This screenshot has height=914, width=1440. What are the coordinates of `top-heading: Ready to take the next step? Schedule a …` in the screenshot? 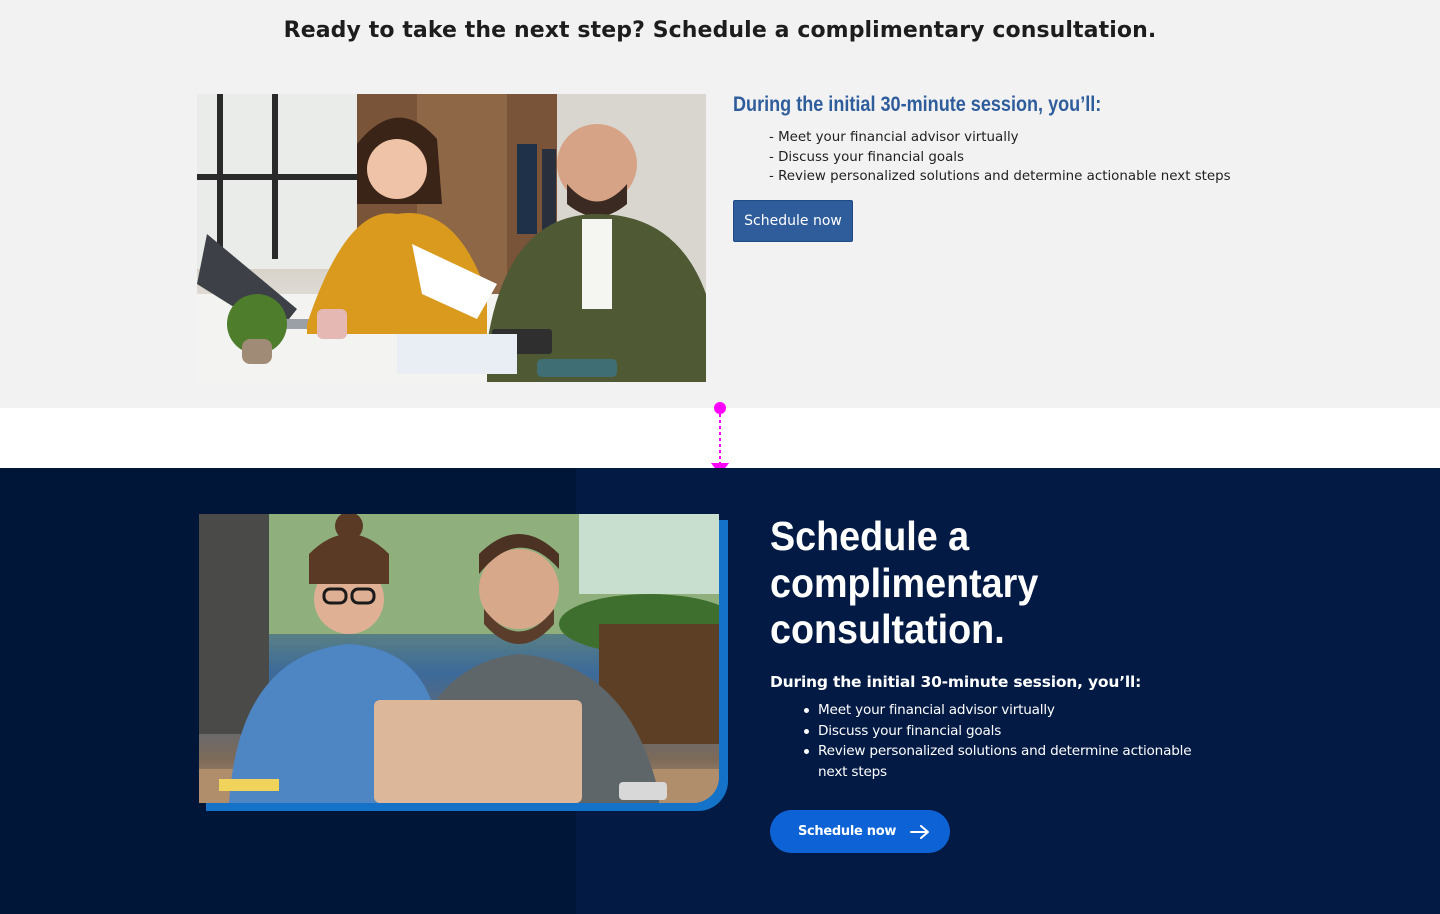 It's located at (720, 30).